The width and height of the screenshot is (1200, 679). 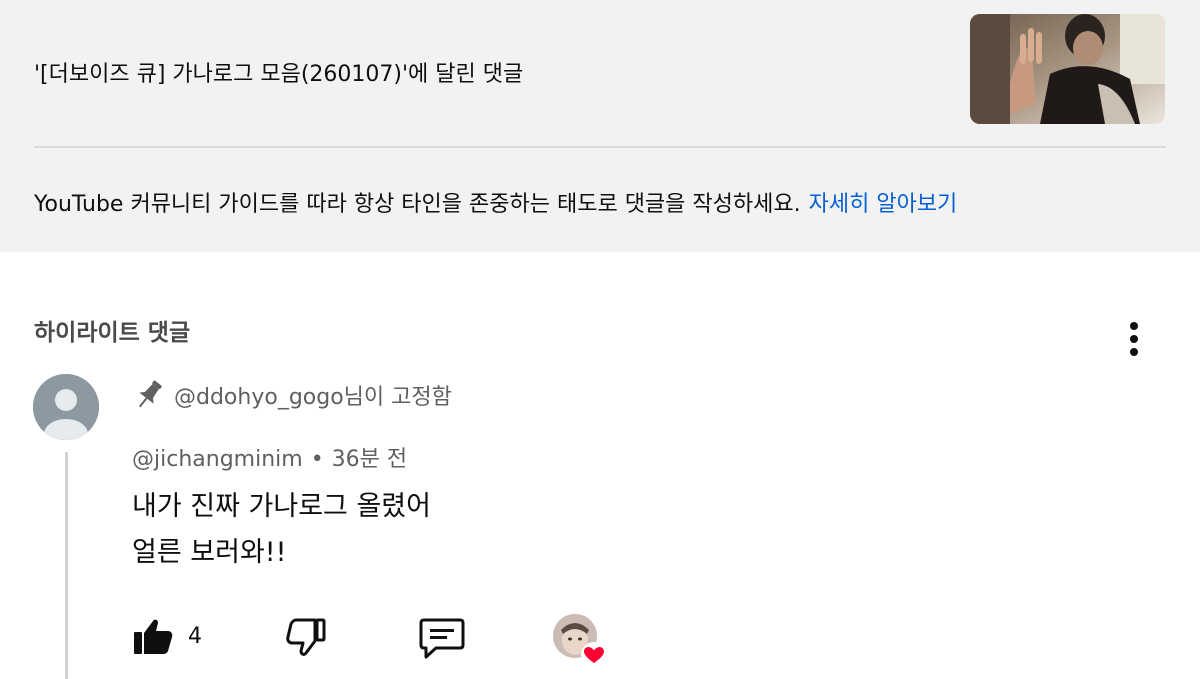 I want to click on reply-icon, so click(x=442, y=638).